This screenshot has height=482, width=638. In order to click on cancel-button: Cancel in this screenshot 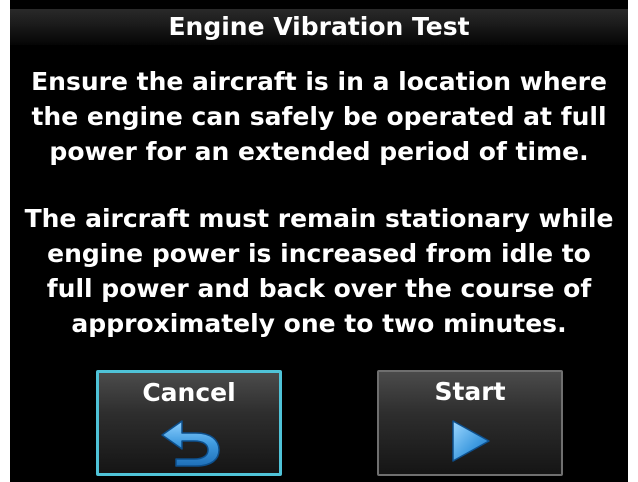, I will do `click(189, 423)`.